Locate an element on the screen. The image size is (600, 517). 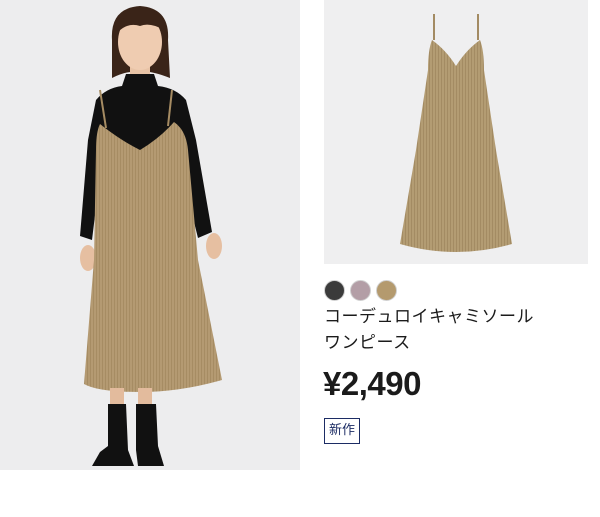
product-name-line2: ワンピース is located at coordinates (367, 343).